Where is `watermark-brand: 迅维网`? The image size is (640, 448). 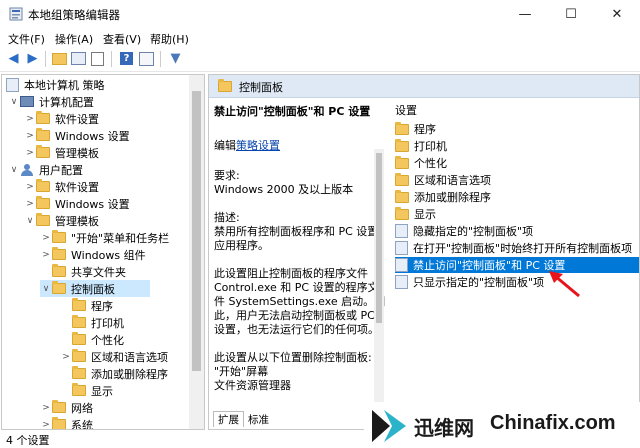
watermark-brand: 迅维网 is located at coordinates (444, 428).